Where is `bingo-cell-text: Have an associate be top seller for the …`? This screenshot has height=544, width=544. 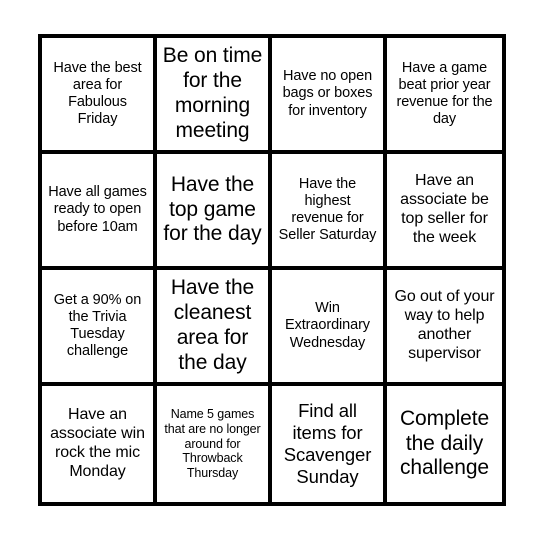
bingo-cell-text: Have an associate be top seller for the … is located at coordinates (444, 209).